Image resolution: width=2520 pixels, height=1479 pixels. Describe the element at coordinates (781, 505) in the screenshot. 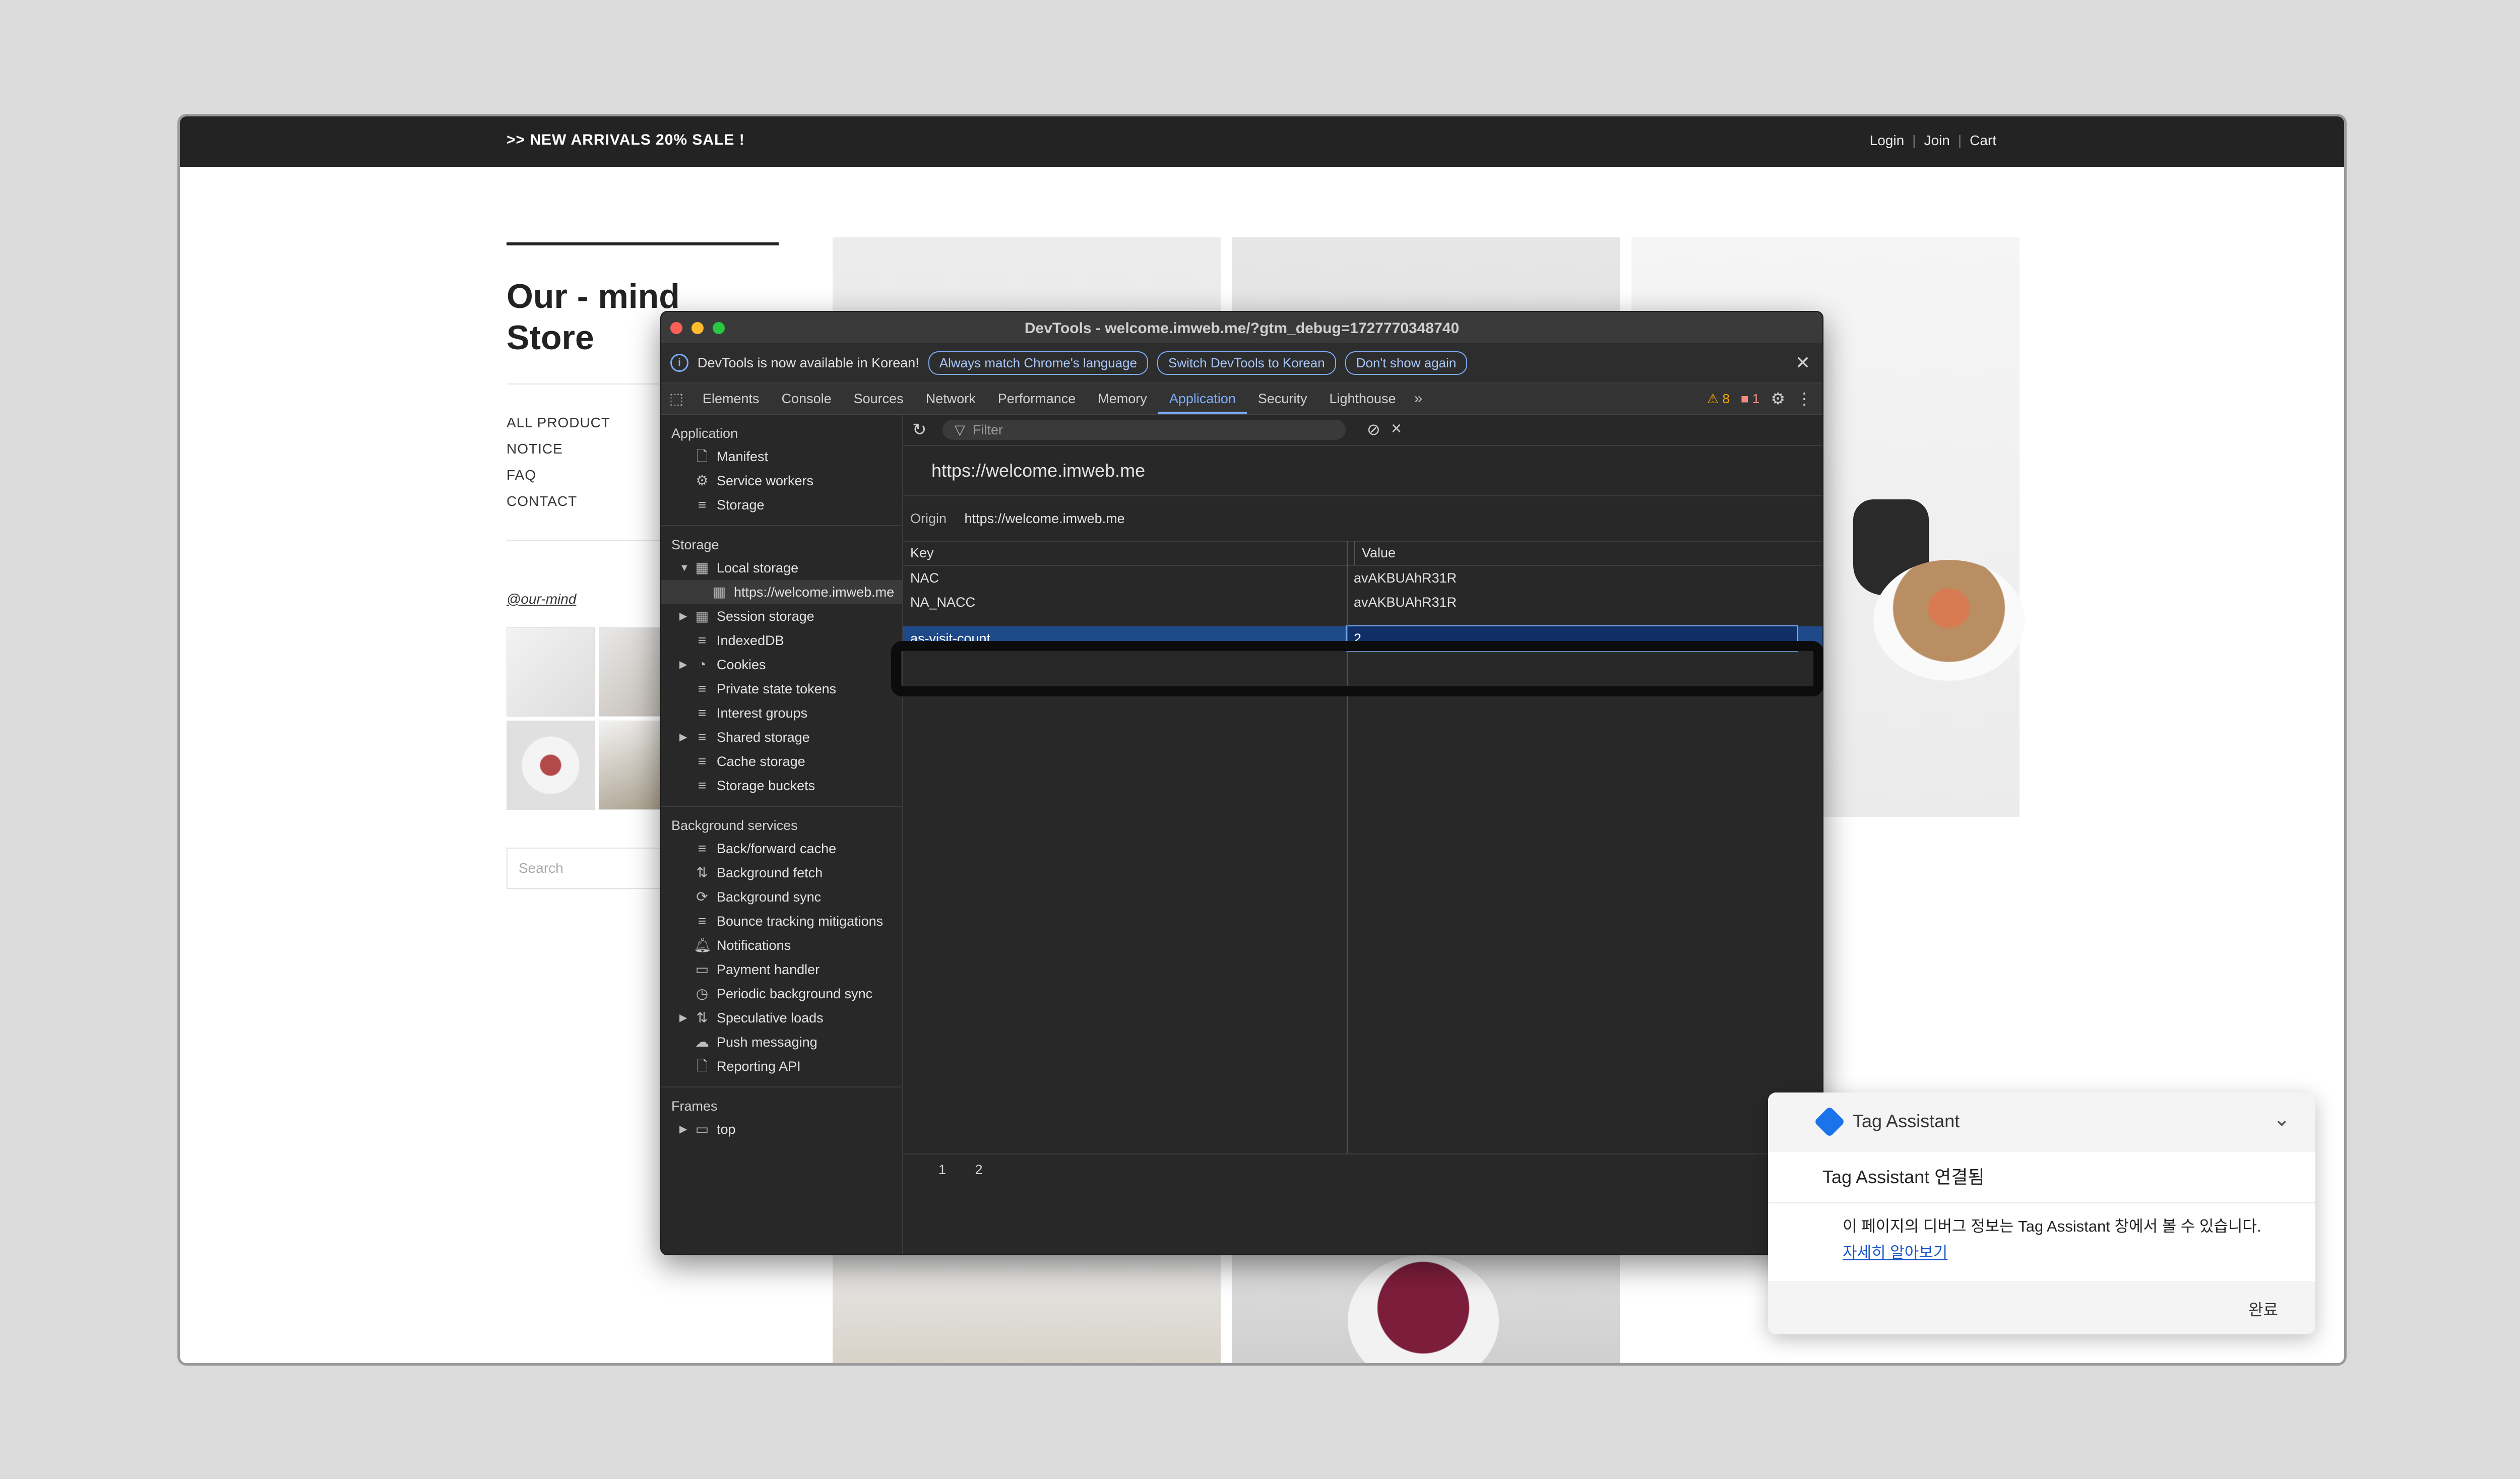

I see `sidebar-item-storage: ≡ Storage` at that location.